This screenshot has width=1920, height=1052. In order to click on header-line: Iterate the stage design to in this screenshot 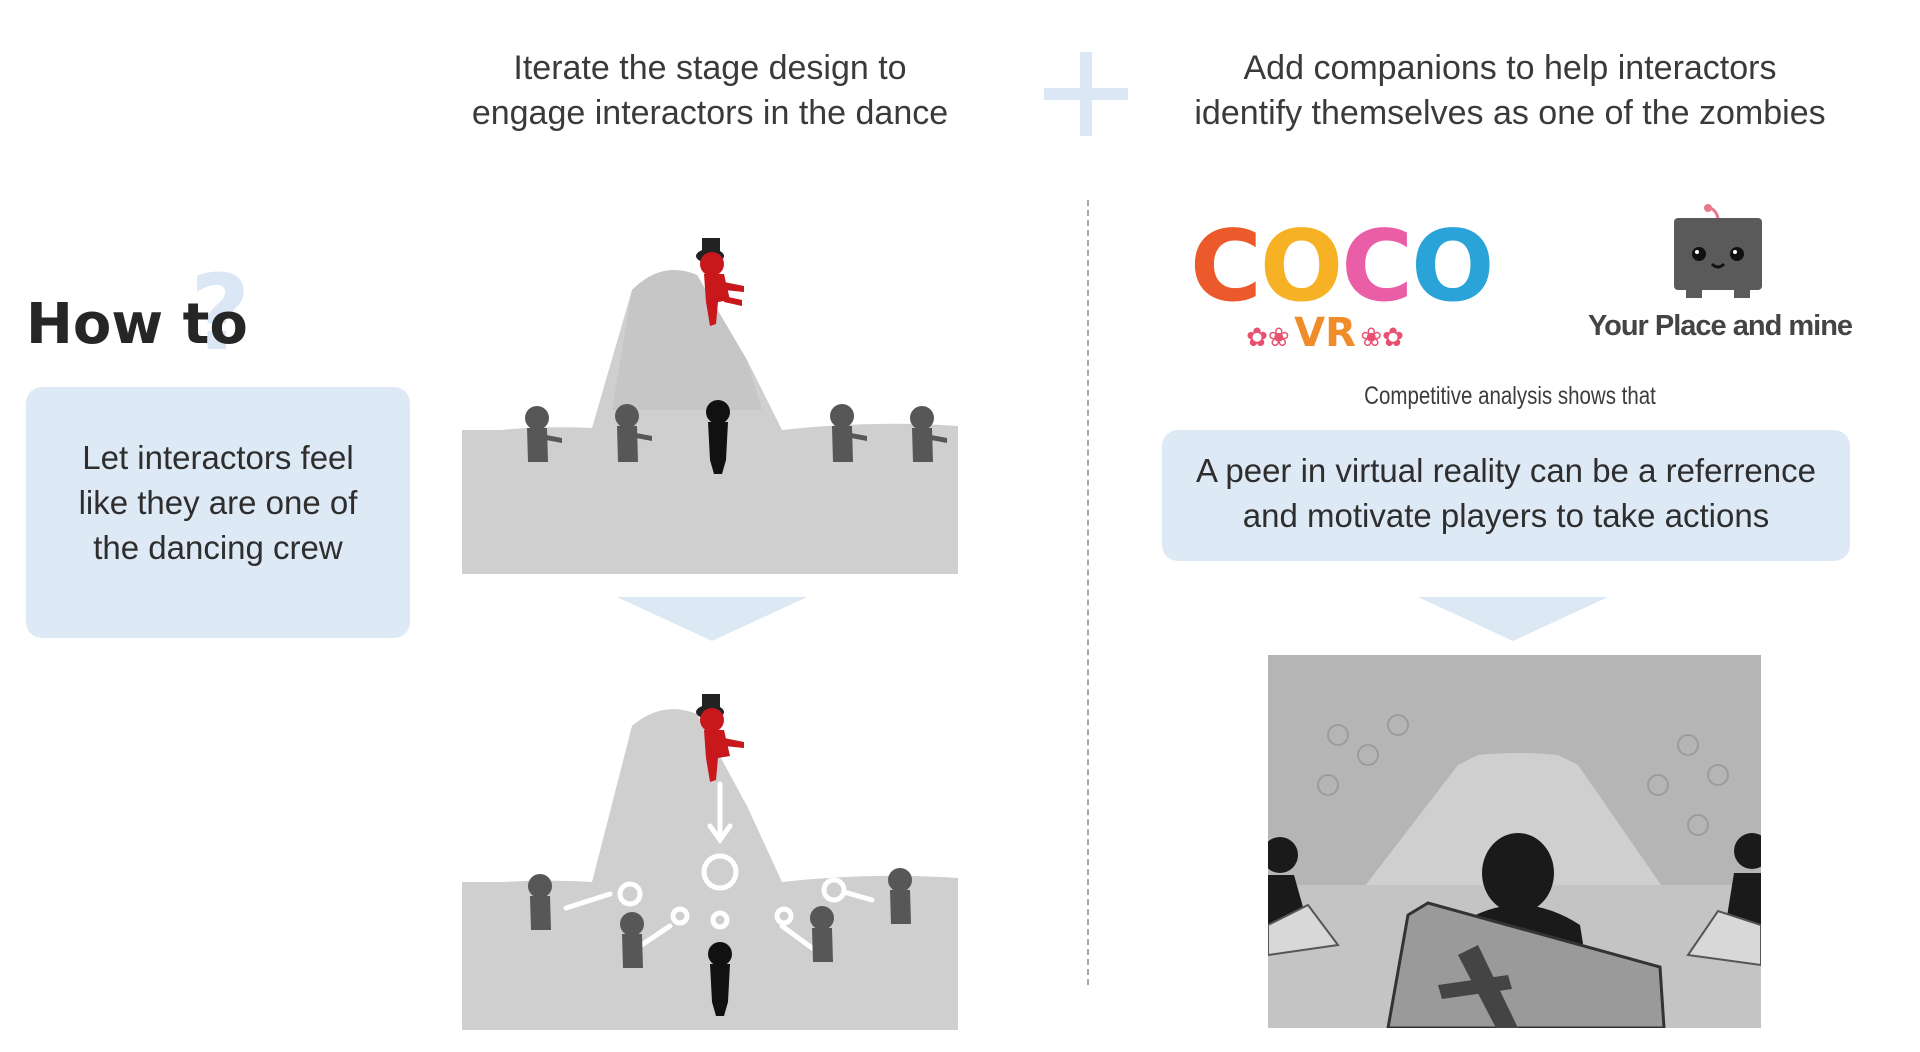, I will do `click(710, 68)`.